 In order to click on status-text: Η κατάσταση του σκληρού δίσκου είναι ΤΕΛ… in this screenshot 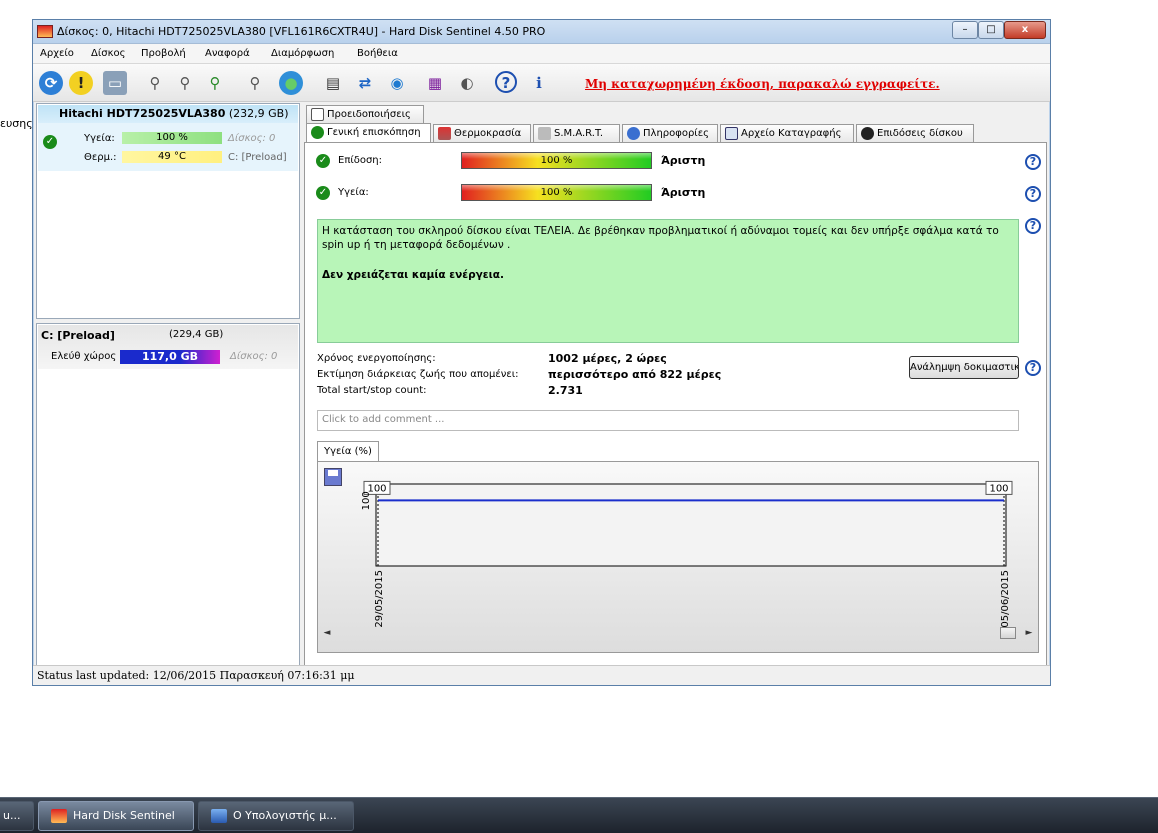, I will do `click(660, 238)`.